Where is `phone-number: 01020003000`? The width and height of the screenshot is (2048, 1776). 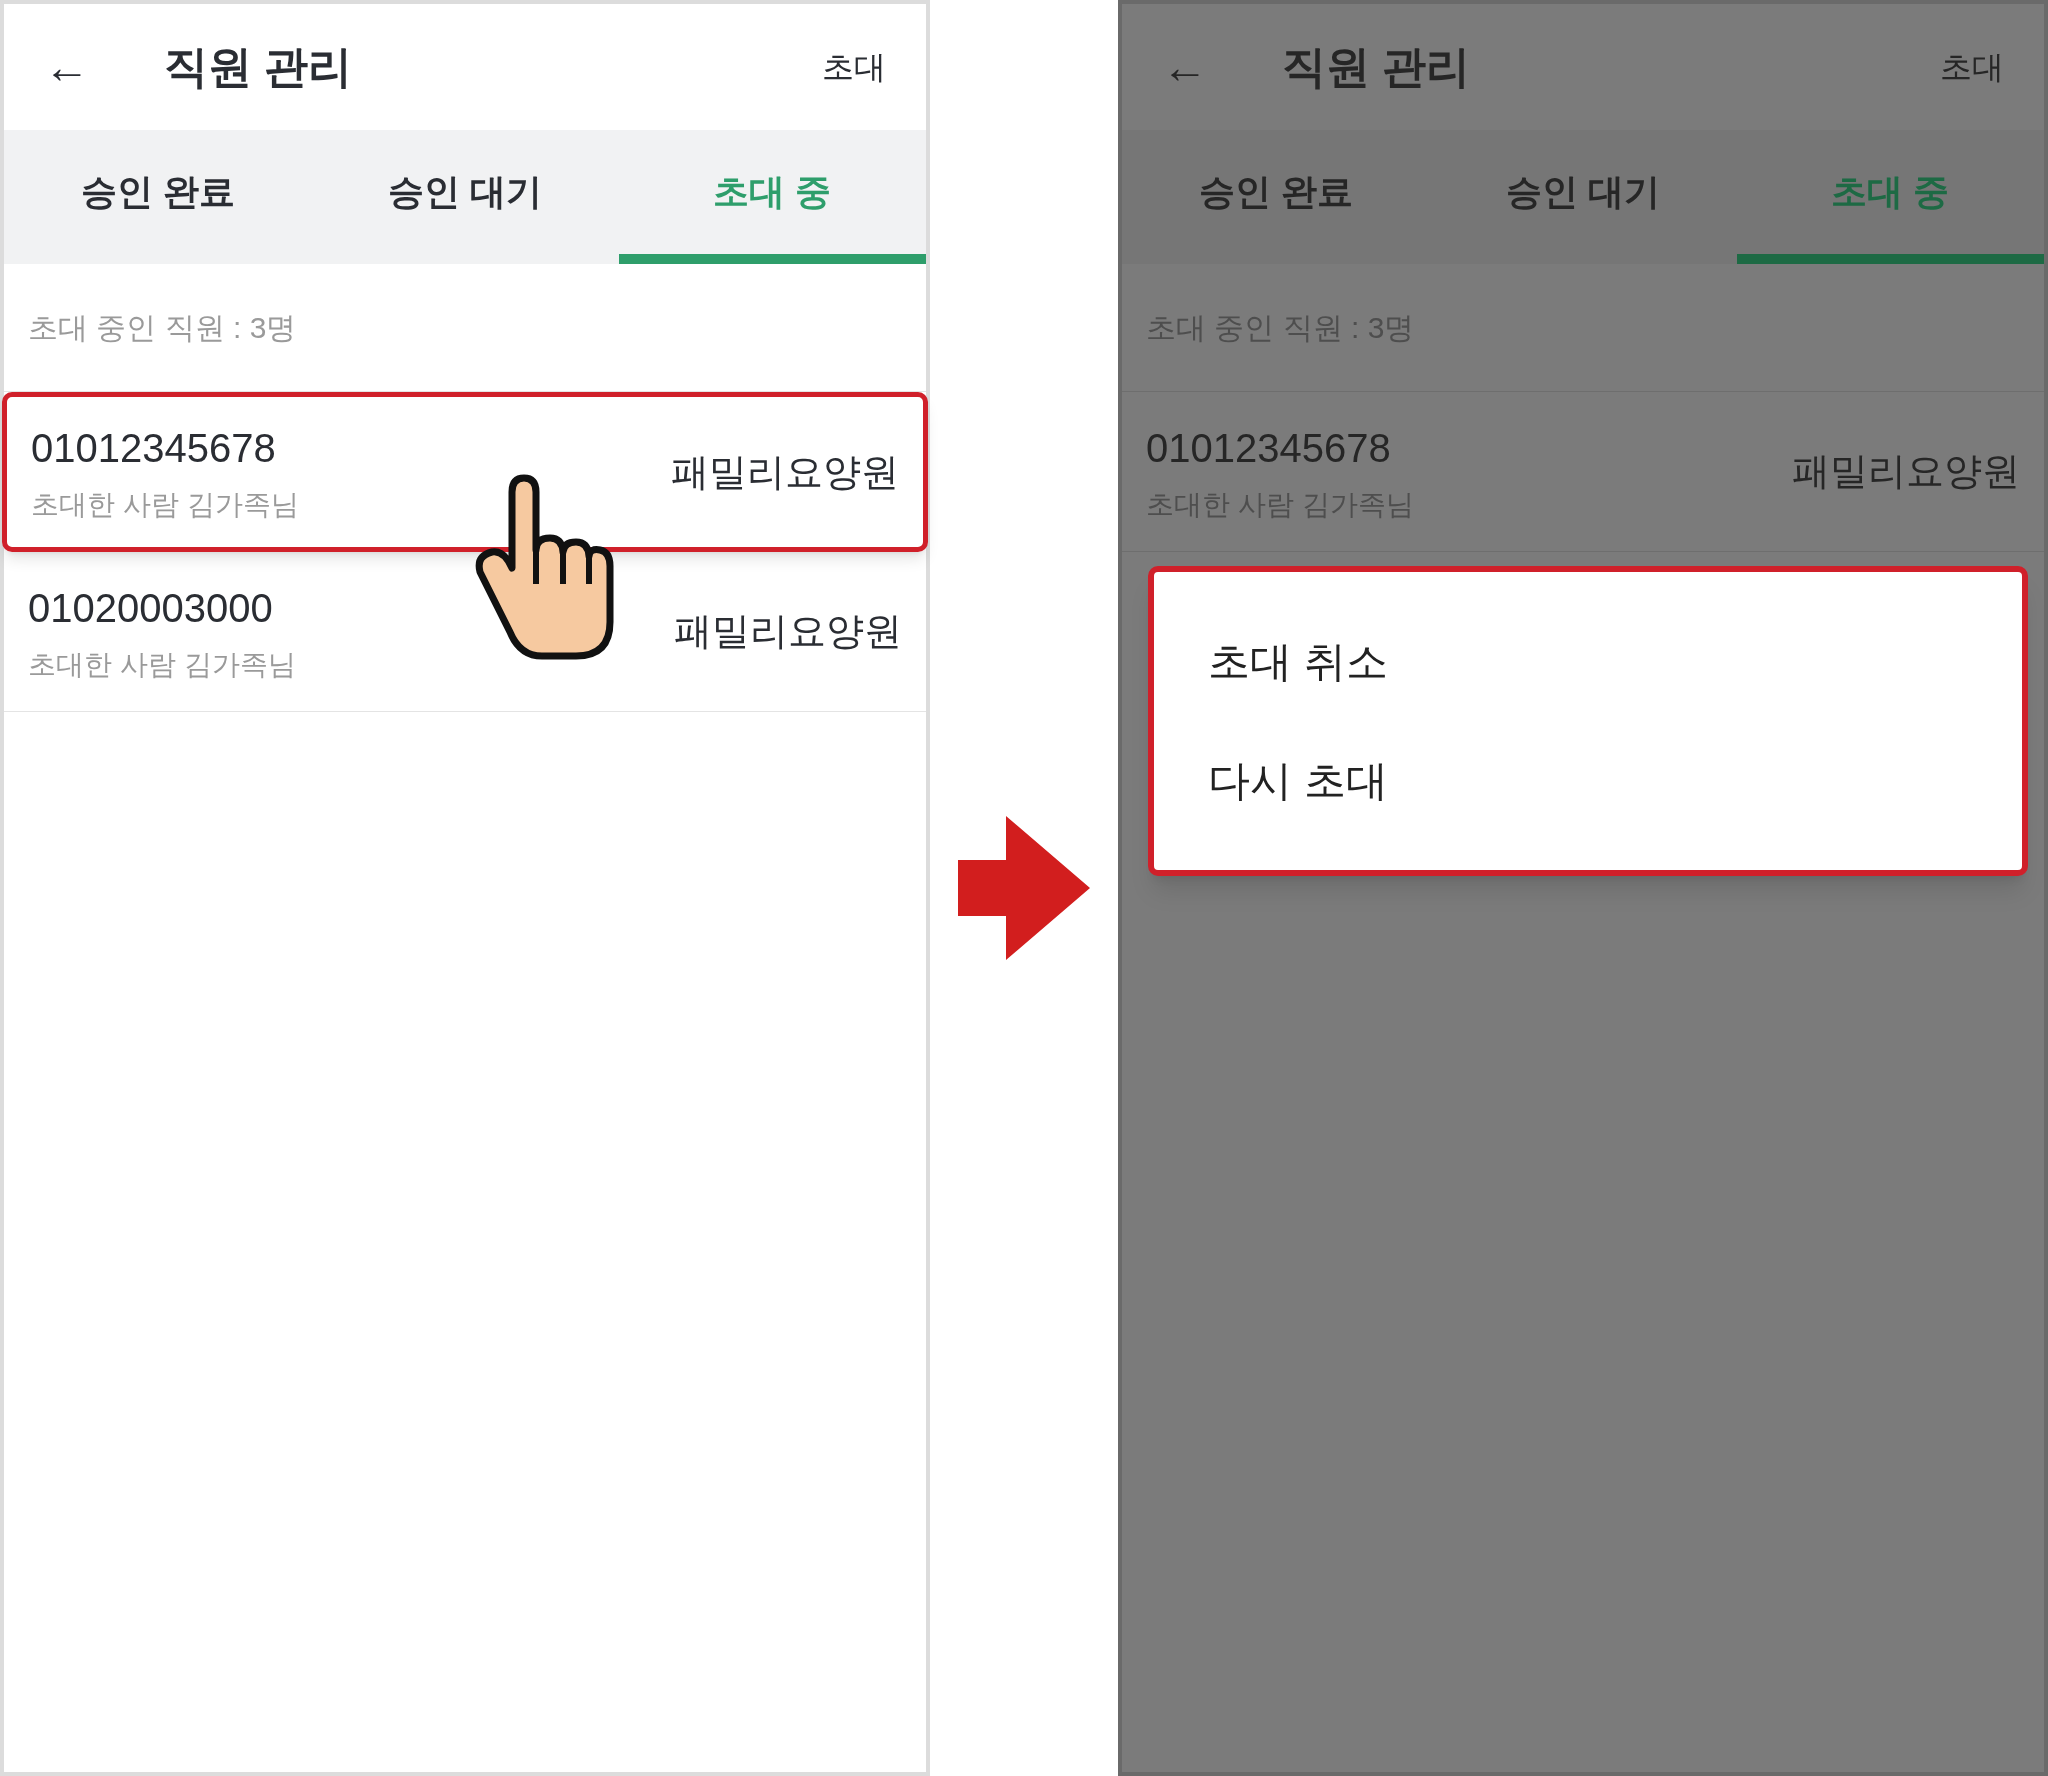
phone-number: 01020003000 is located at coordinates (151, 608).